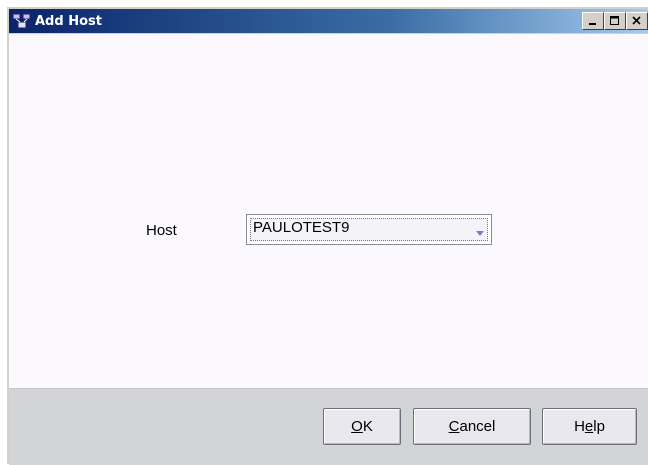 The width and height of the screenshot is (648, 465). I want to click on help-button-label: lp, so click(599, 426).